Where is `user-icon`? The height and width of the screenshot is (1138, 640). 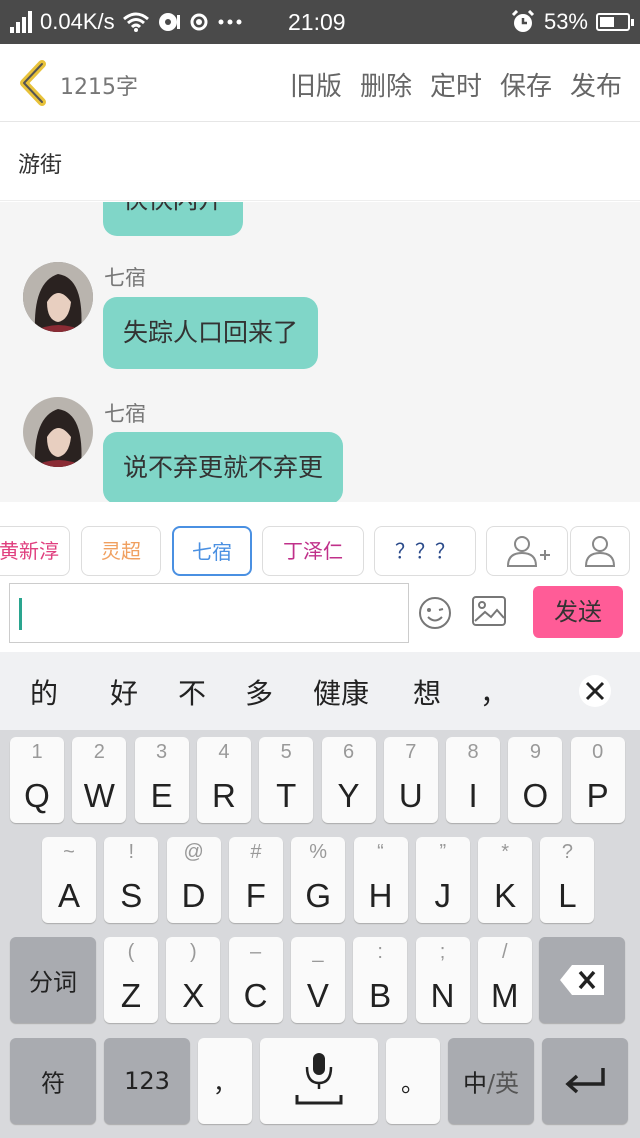
user-icon is located at coordinates (600, 551).